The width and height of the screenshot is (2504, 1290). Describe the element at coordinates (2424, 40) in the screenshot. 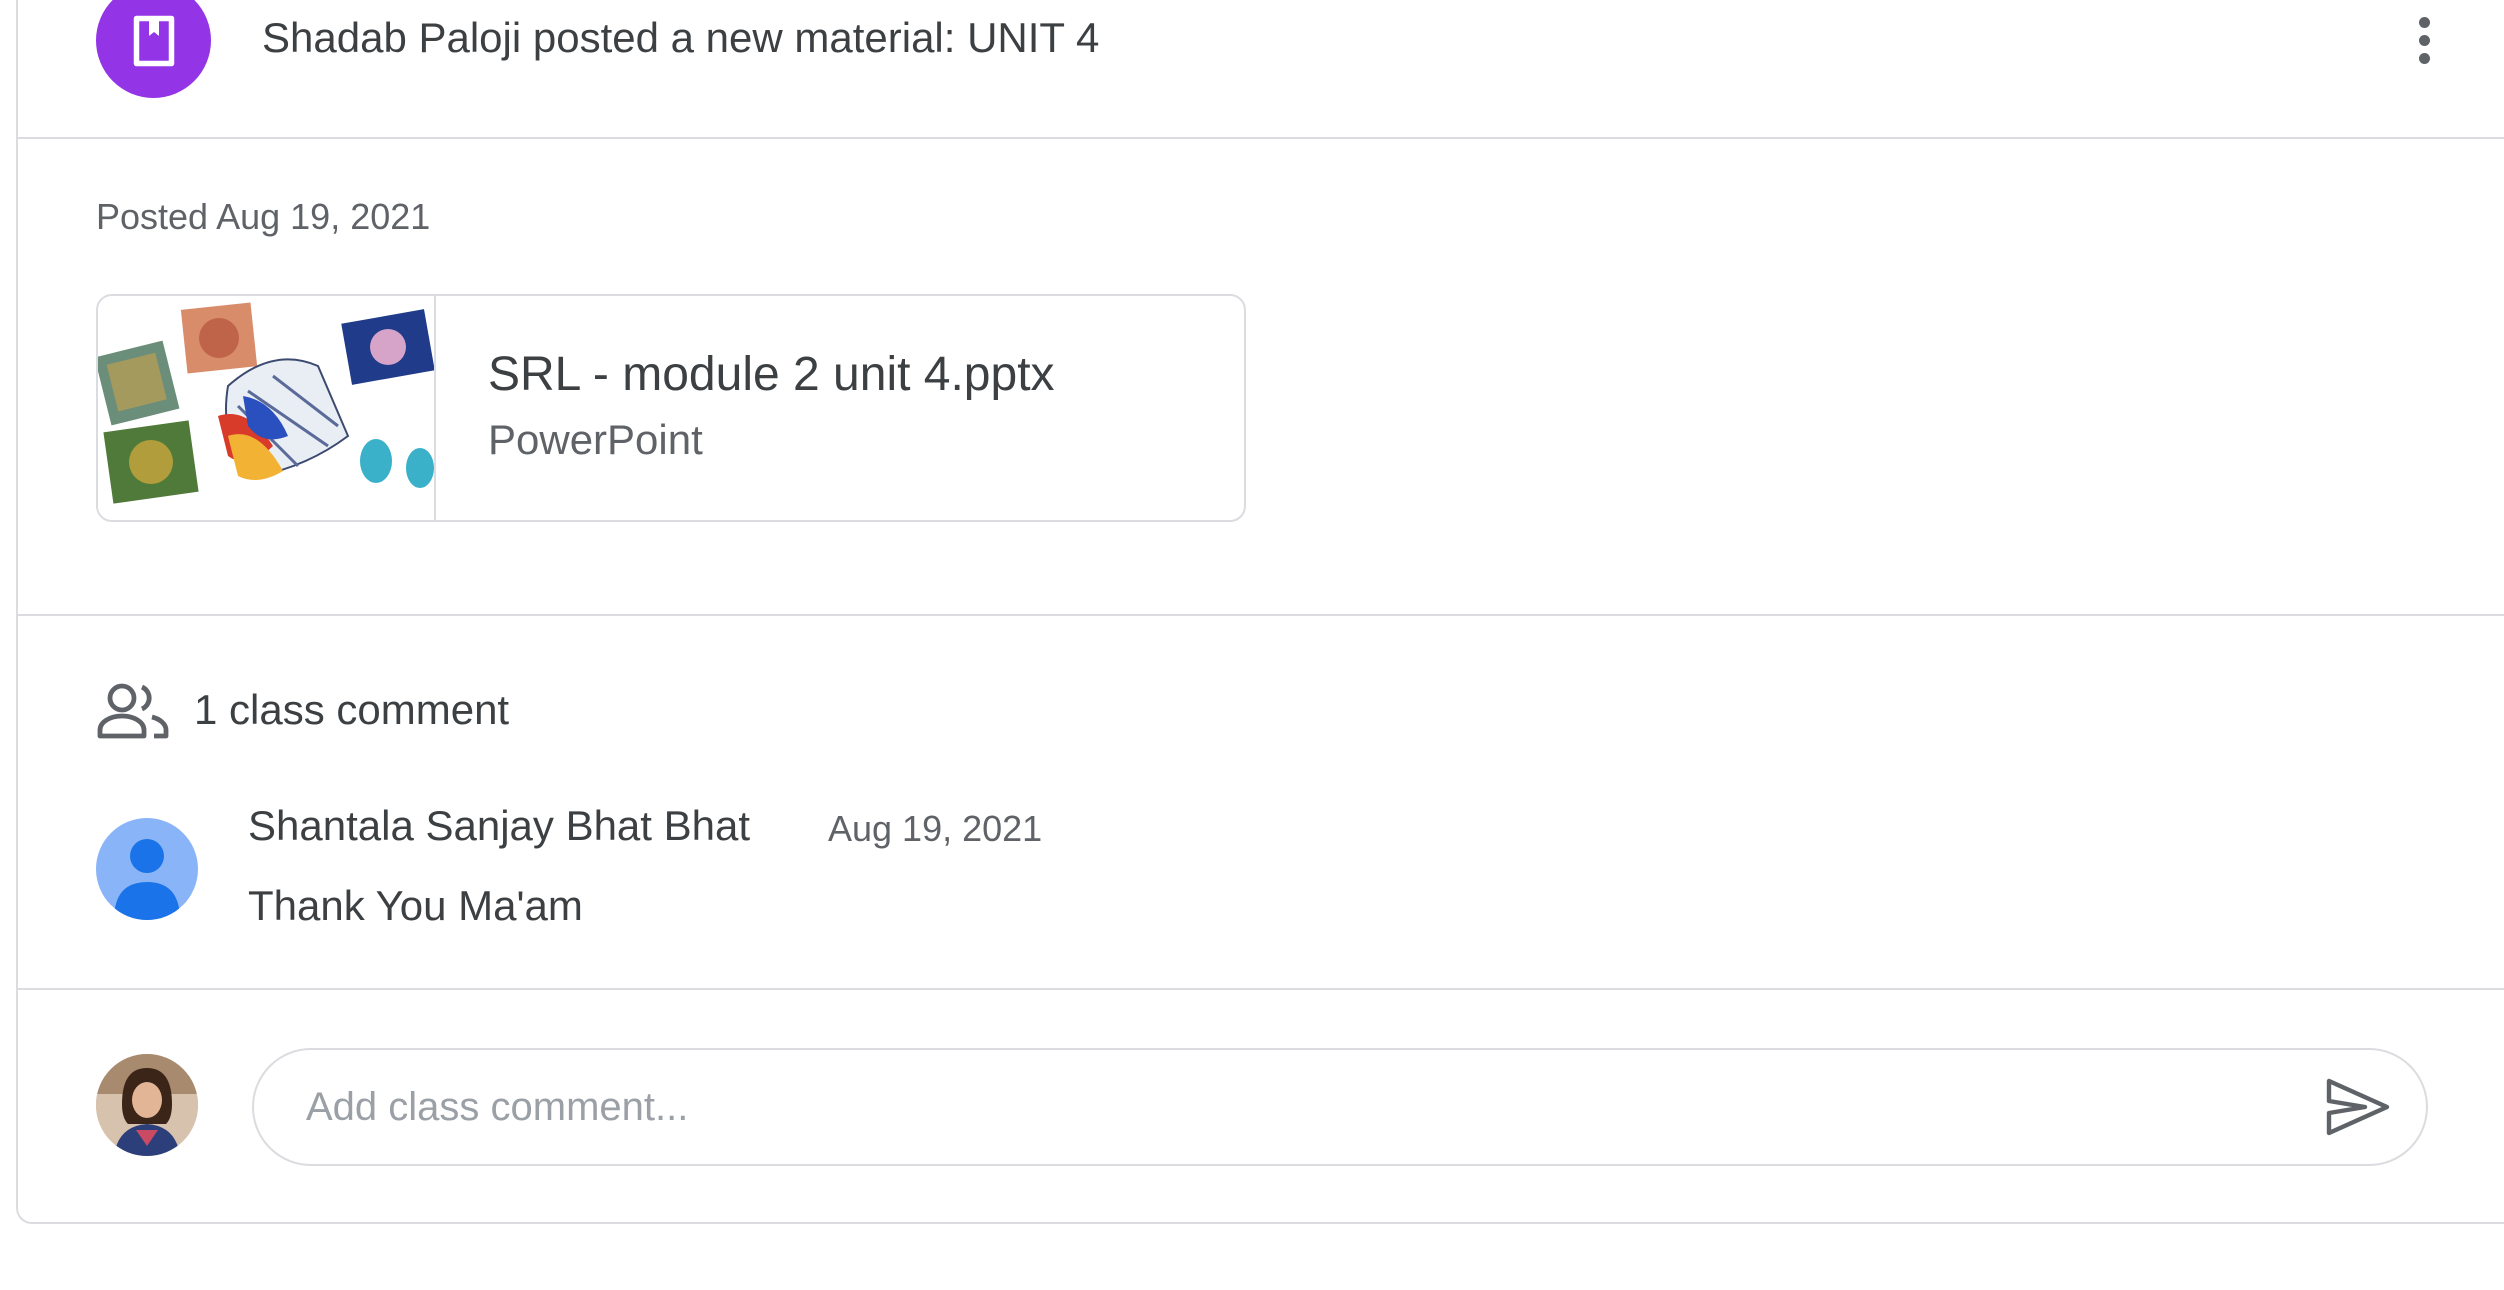

I see `more-options-icon` at that location.